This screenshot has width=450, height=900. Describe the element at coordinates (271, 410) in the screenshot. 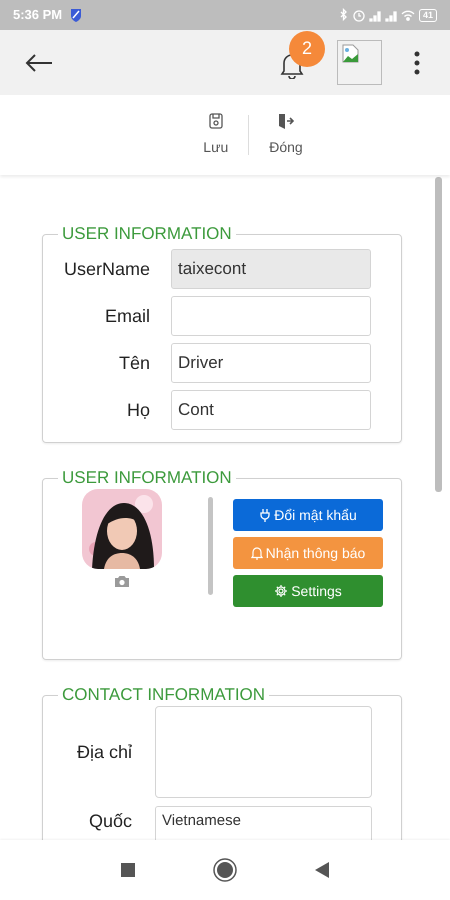

I see `input-field: Cont` at that location.